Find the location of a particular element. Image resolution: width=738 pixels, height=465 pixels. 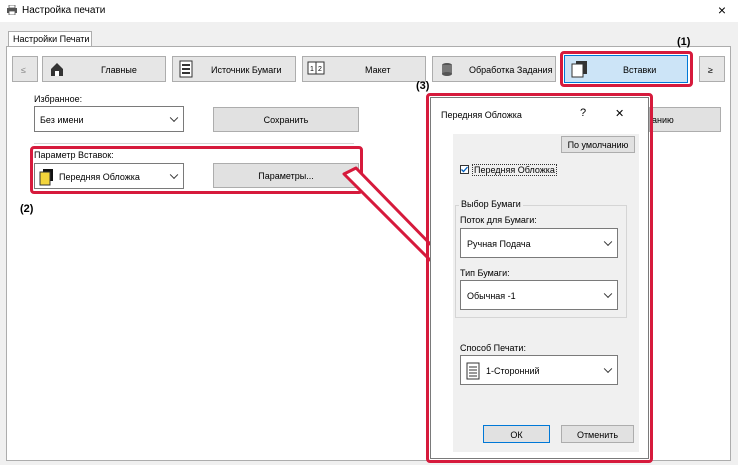

pointer-arrow is located at coordinates (391, 214).